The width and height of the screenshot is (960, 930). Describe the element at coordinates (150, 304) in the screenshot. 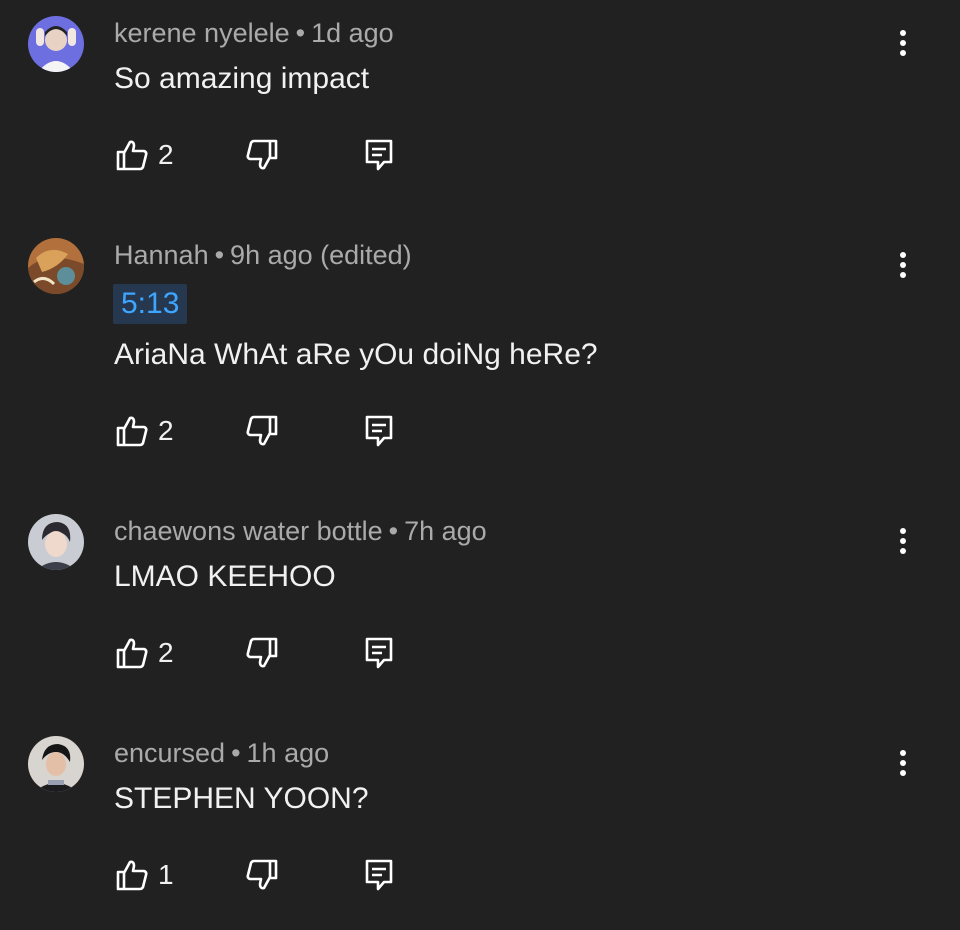

I see `timestamp-link: 5:13` at that location.